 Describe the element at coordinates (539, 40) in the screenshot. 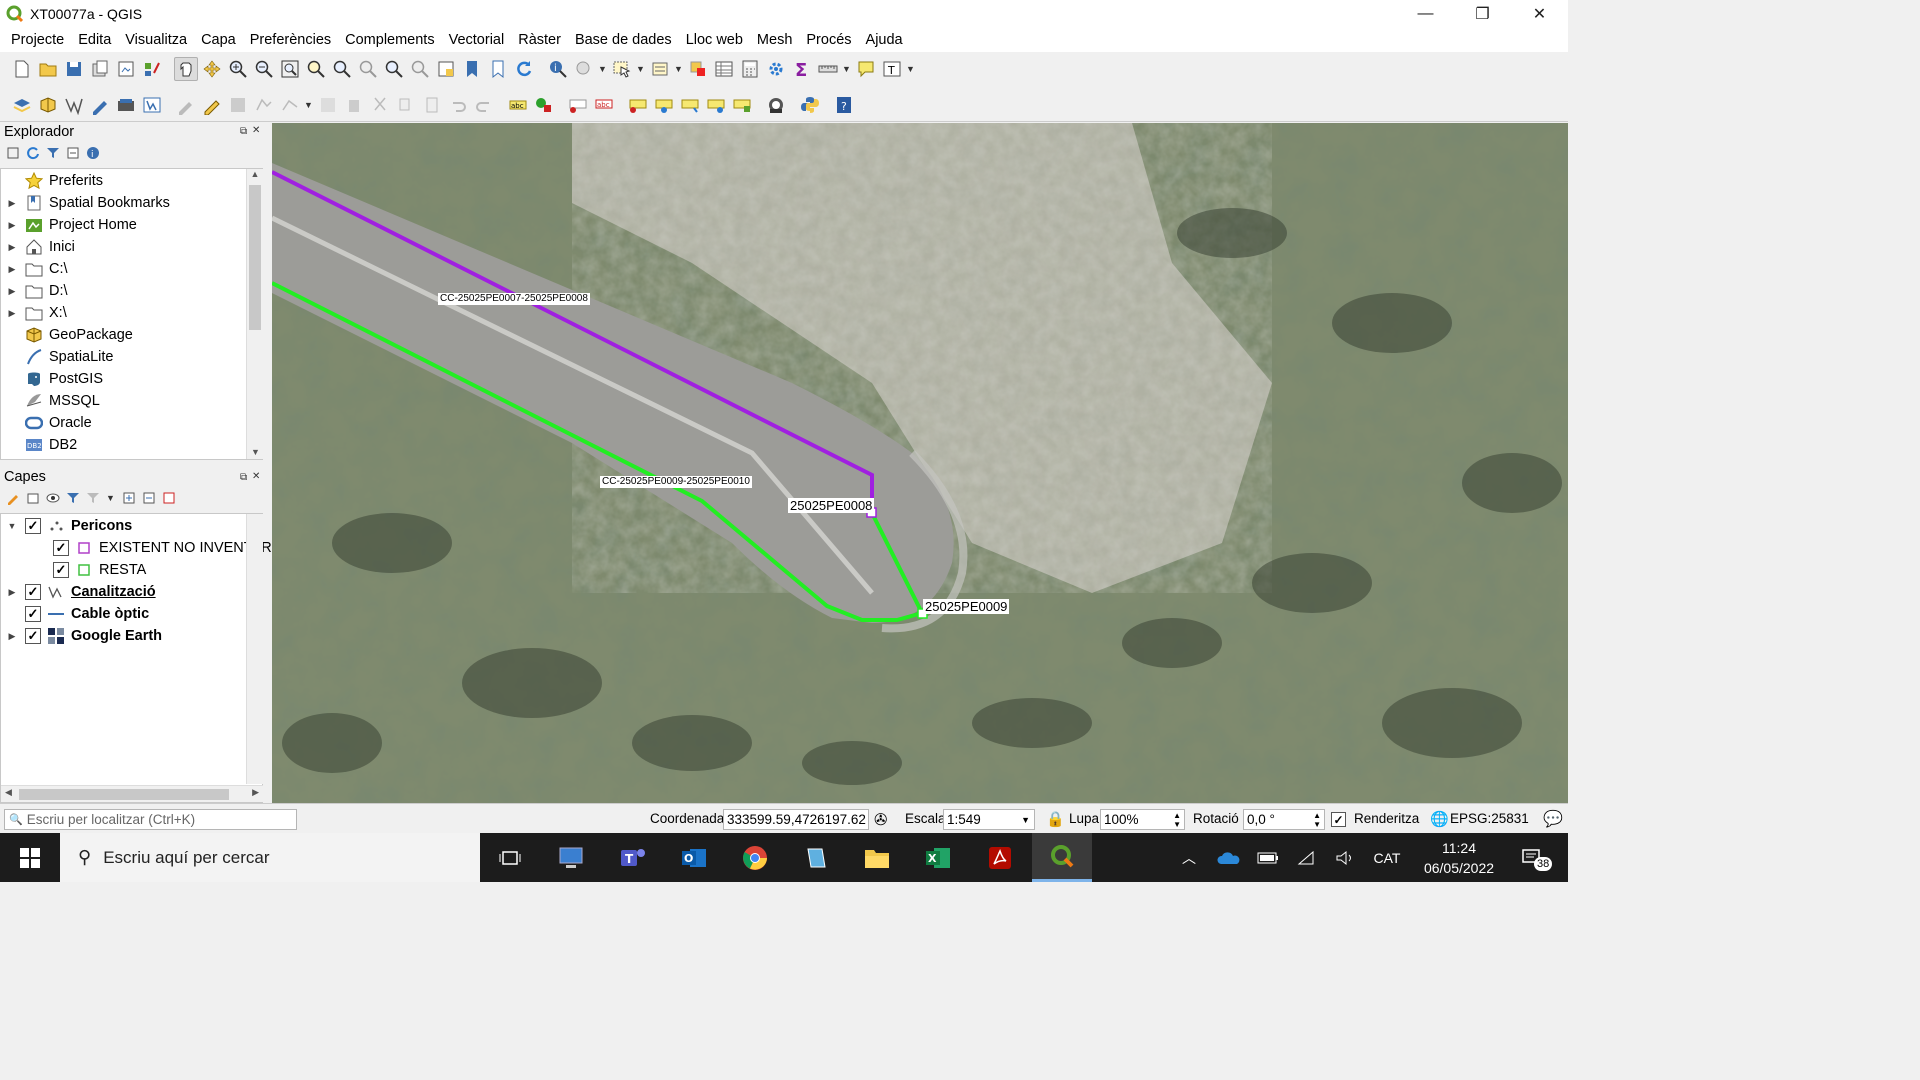

I see `menu-raster: Ràster` at that location.